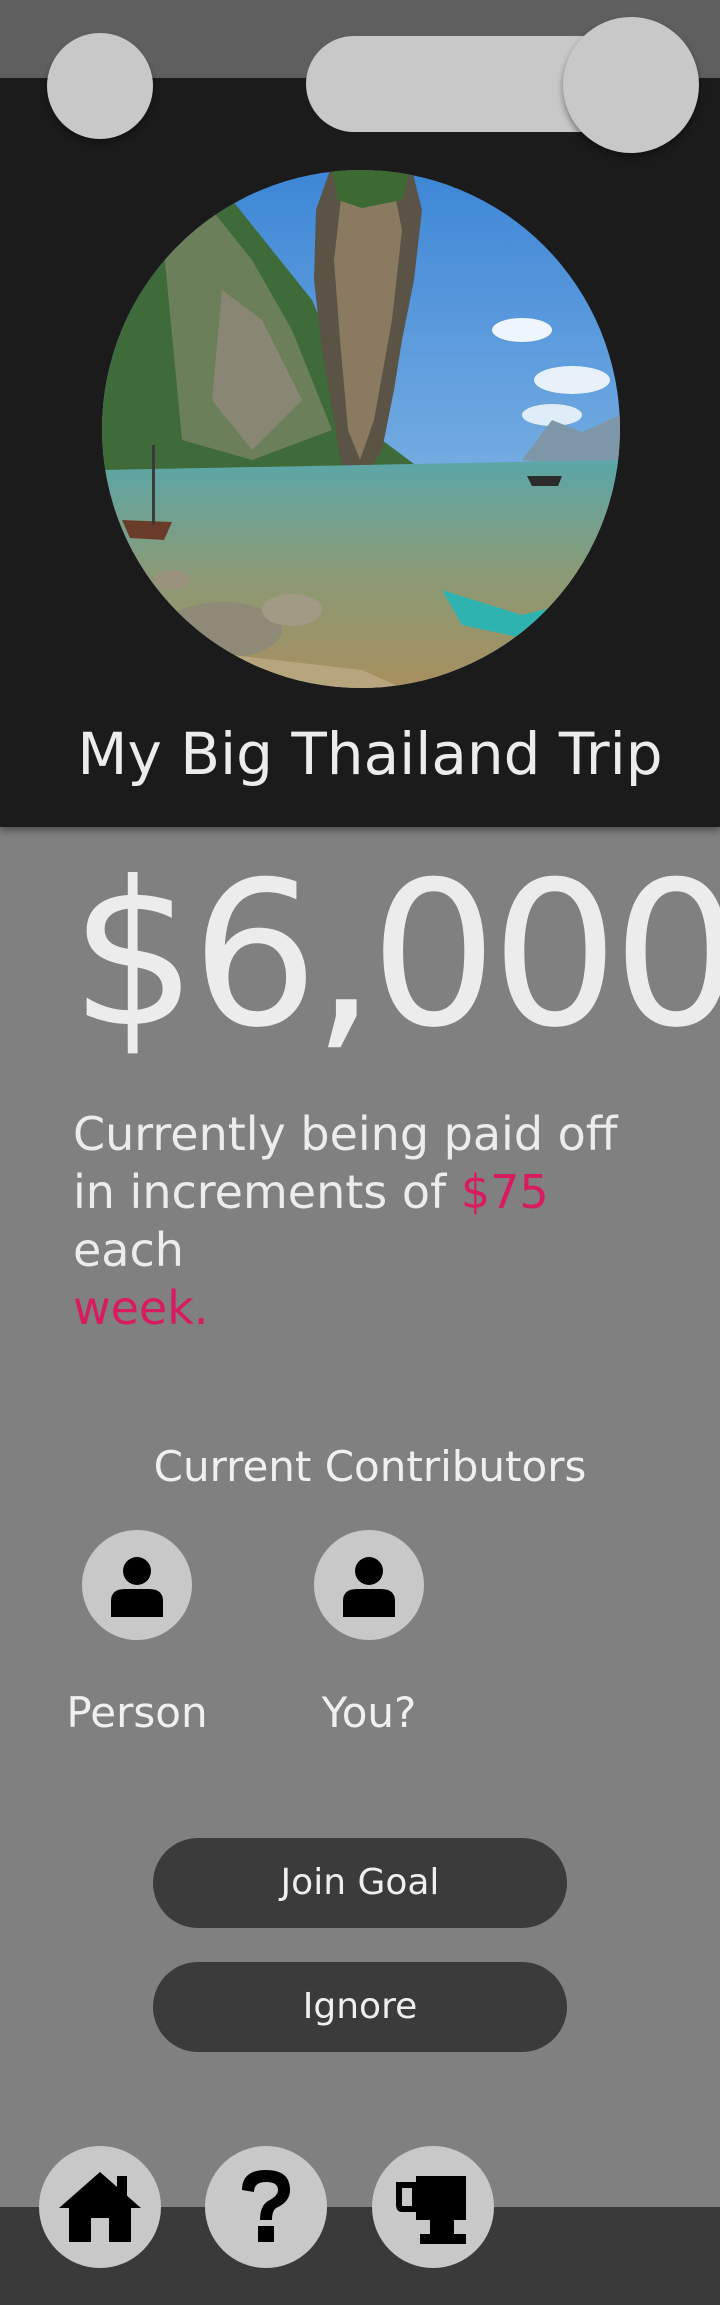  What do you see at coordinates (631, 85) in the screenshot?
I see `toggle-knob` at bounding box center [631, 85].